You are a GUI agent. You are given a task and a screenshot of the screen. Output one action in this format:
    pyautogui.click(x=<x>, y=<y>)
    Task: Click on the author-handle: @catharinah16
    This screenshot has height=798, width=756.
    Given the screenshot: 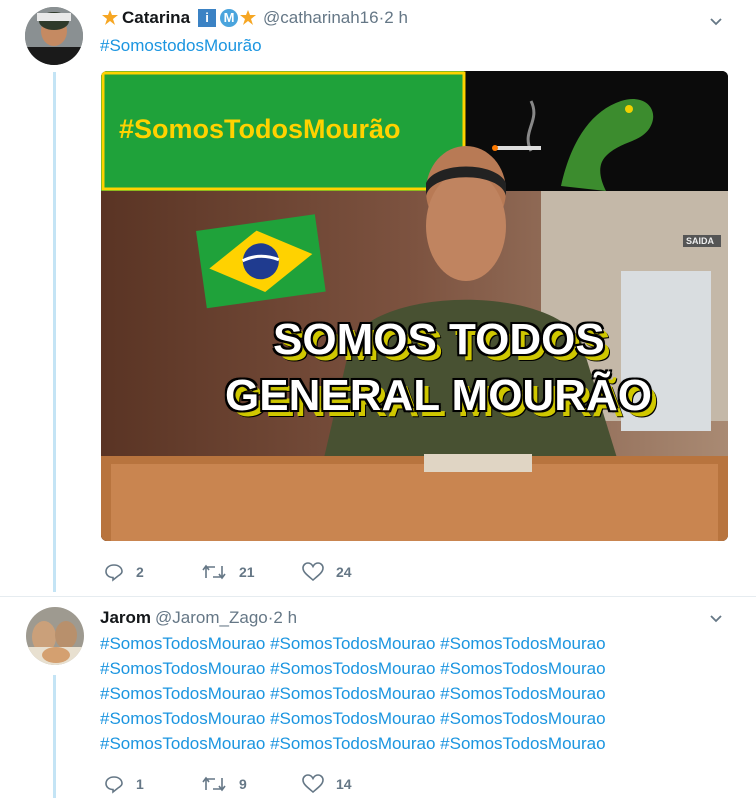 What is the action you would take?
    pyautogui.click(x=321, y=18)
    